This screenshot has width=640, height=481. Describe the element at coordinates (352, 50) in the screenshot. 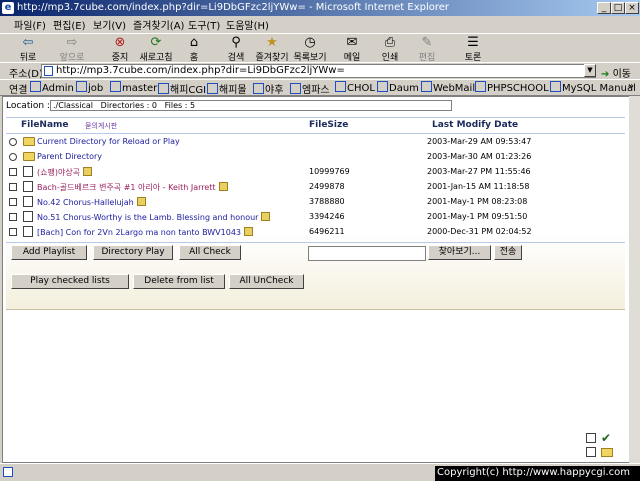

I see `mail-button: ✉ 메일` at that location.